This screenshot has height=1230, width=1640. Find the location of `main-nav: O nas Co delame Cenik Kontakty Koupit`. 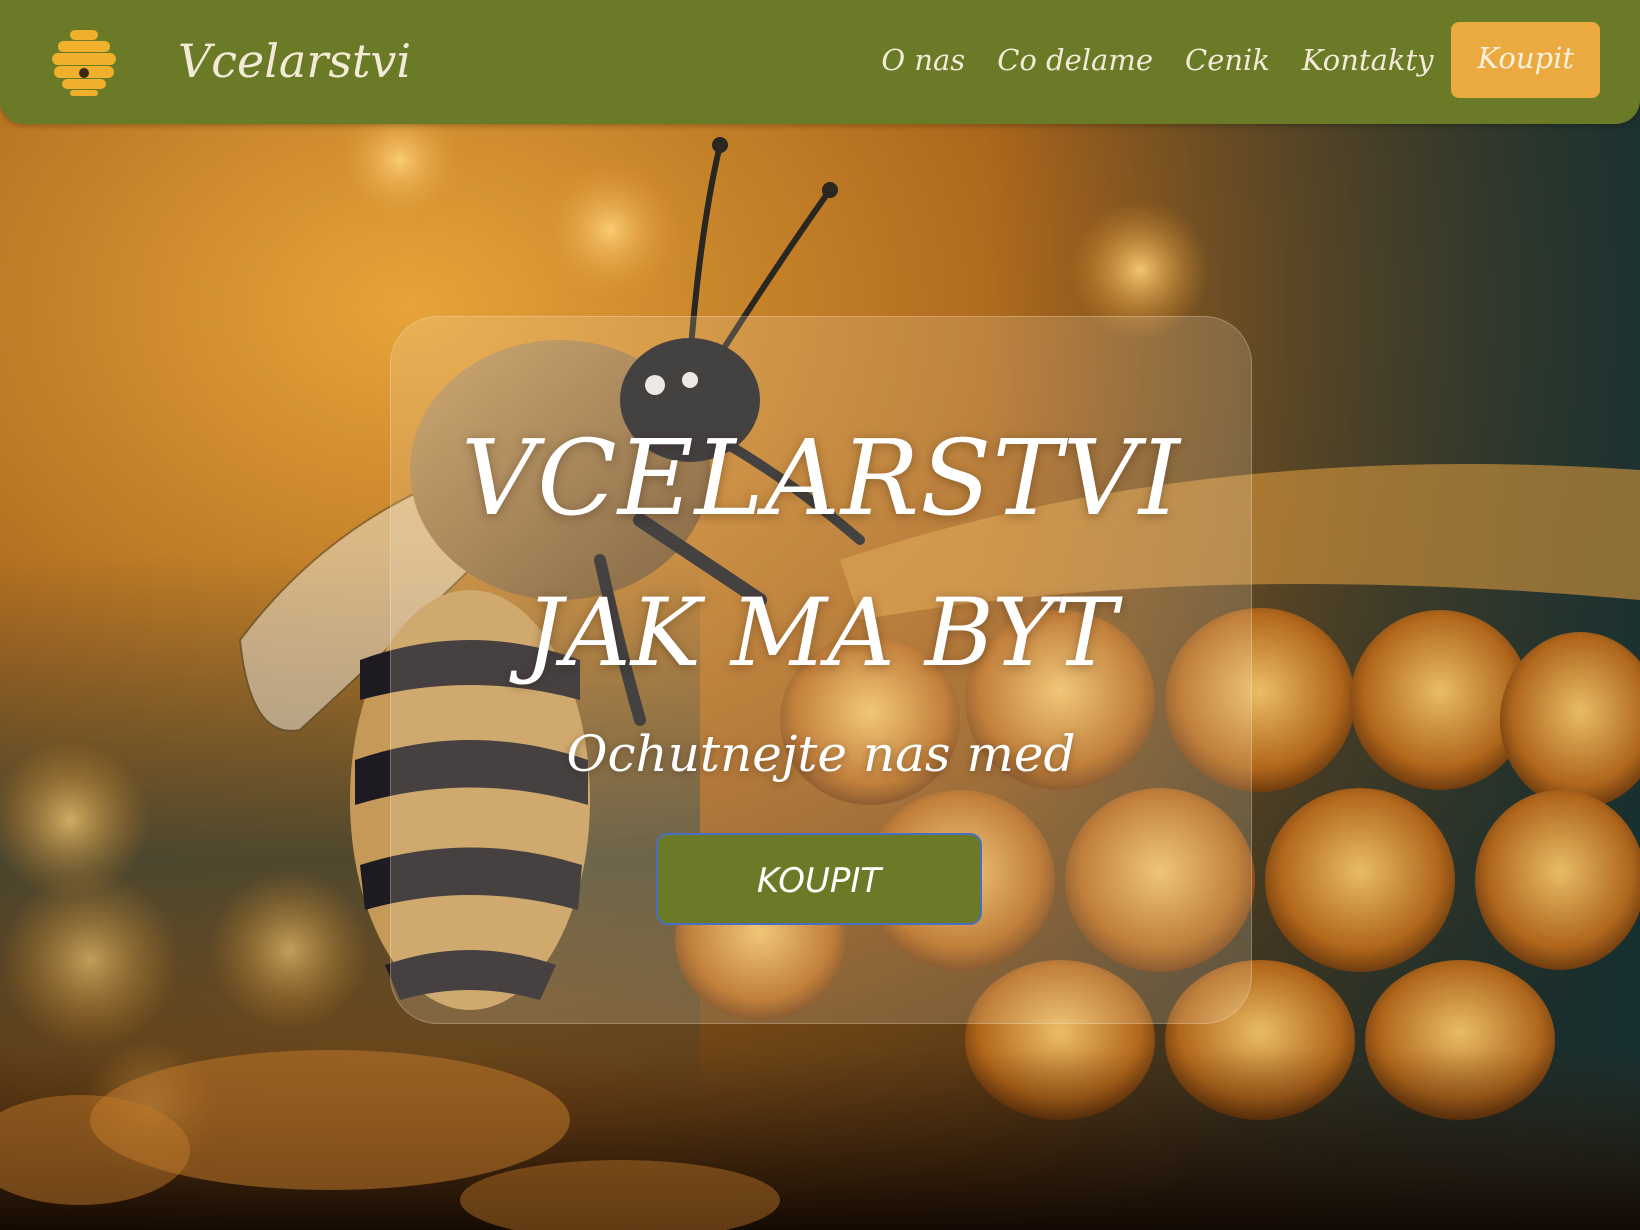

main-nav: O nas Co delame Cenik Kontakty Koupit is located at coordinates (1224, 60).